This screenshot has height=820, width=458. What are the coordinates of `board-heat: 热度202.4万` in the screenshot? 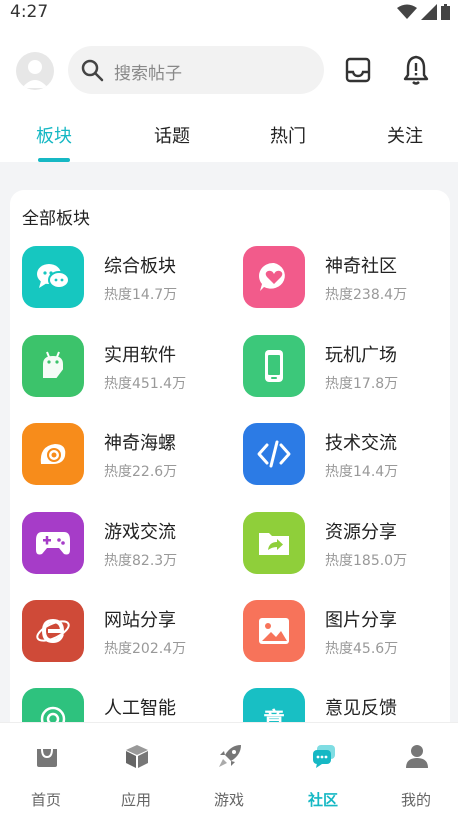 It's located at (145, 649).